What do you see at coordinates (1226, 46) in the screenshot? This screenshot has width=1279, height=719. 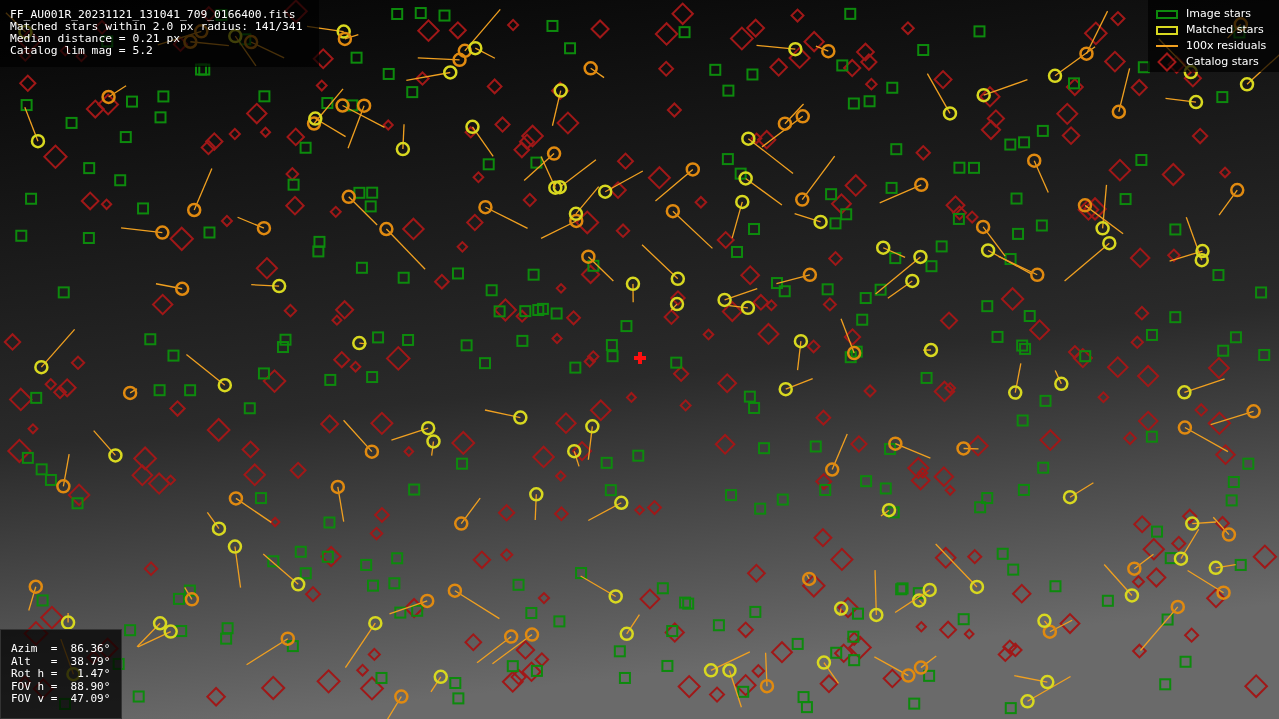 I see `legend-label: 100x residuals` at bounding box center [1226, 46].